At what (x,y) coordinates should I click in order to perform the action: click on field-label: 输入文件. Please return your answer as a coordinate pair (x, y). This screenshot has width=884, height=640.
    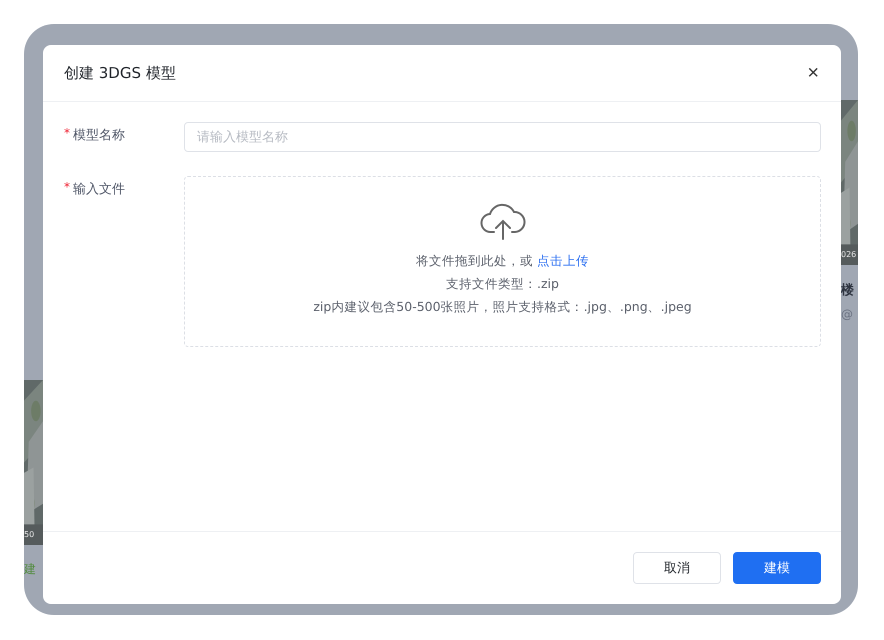
    Looking at the image, I should click on (99, 189).